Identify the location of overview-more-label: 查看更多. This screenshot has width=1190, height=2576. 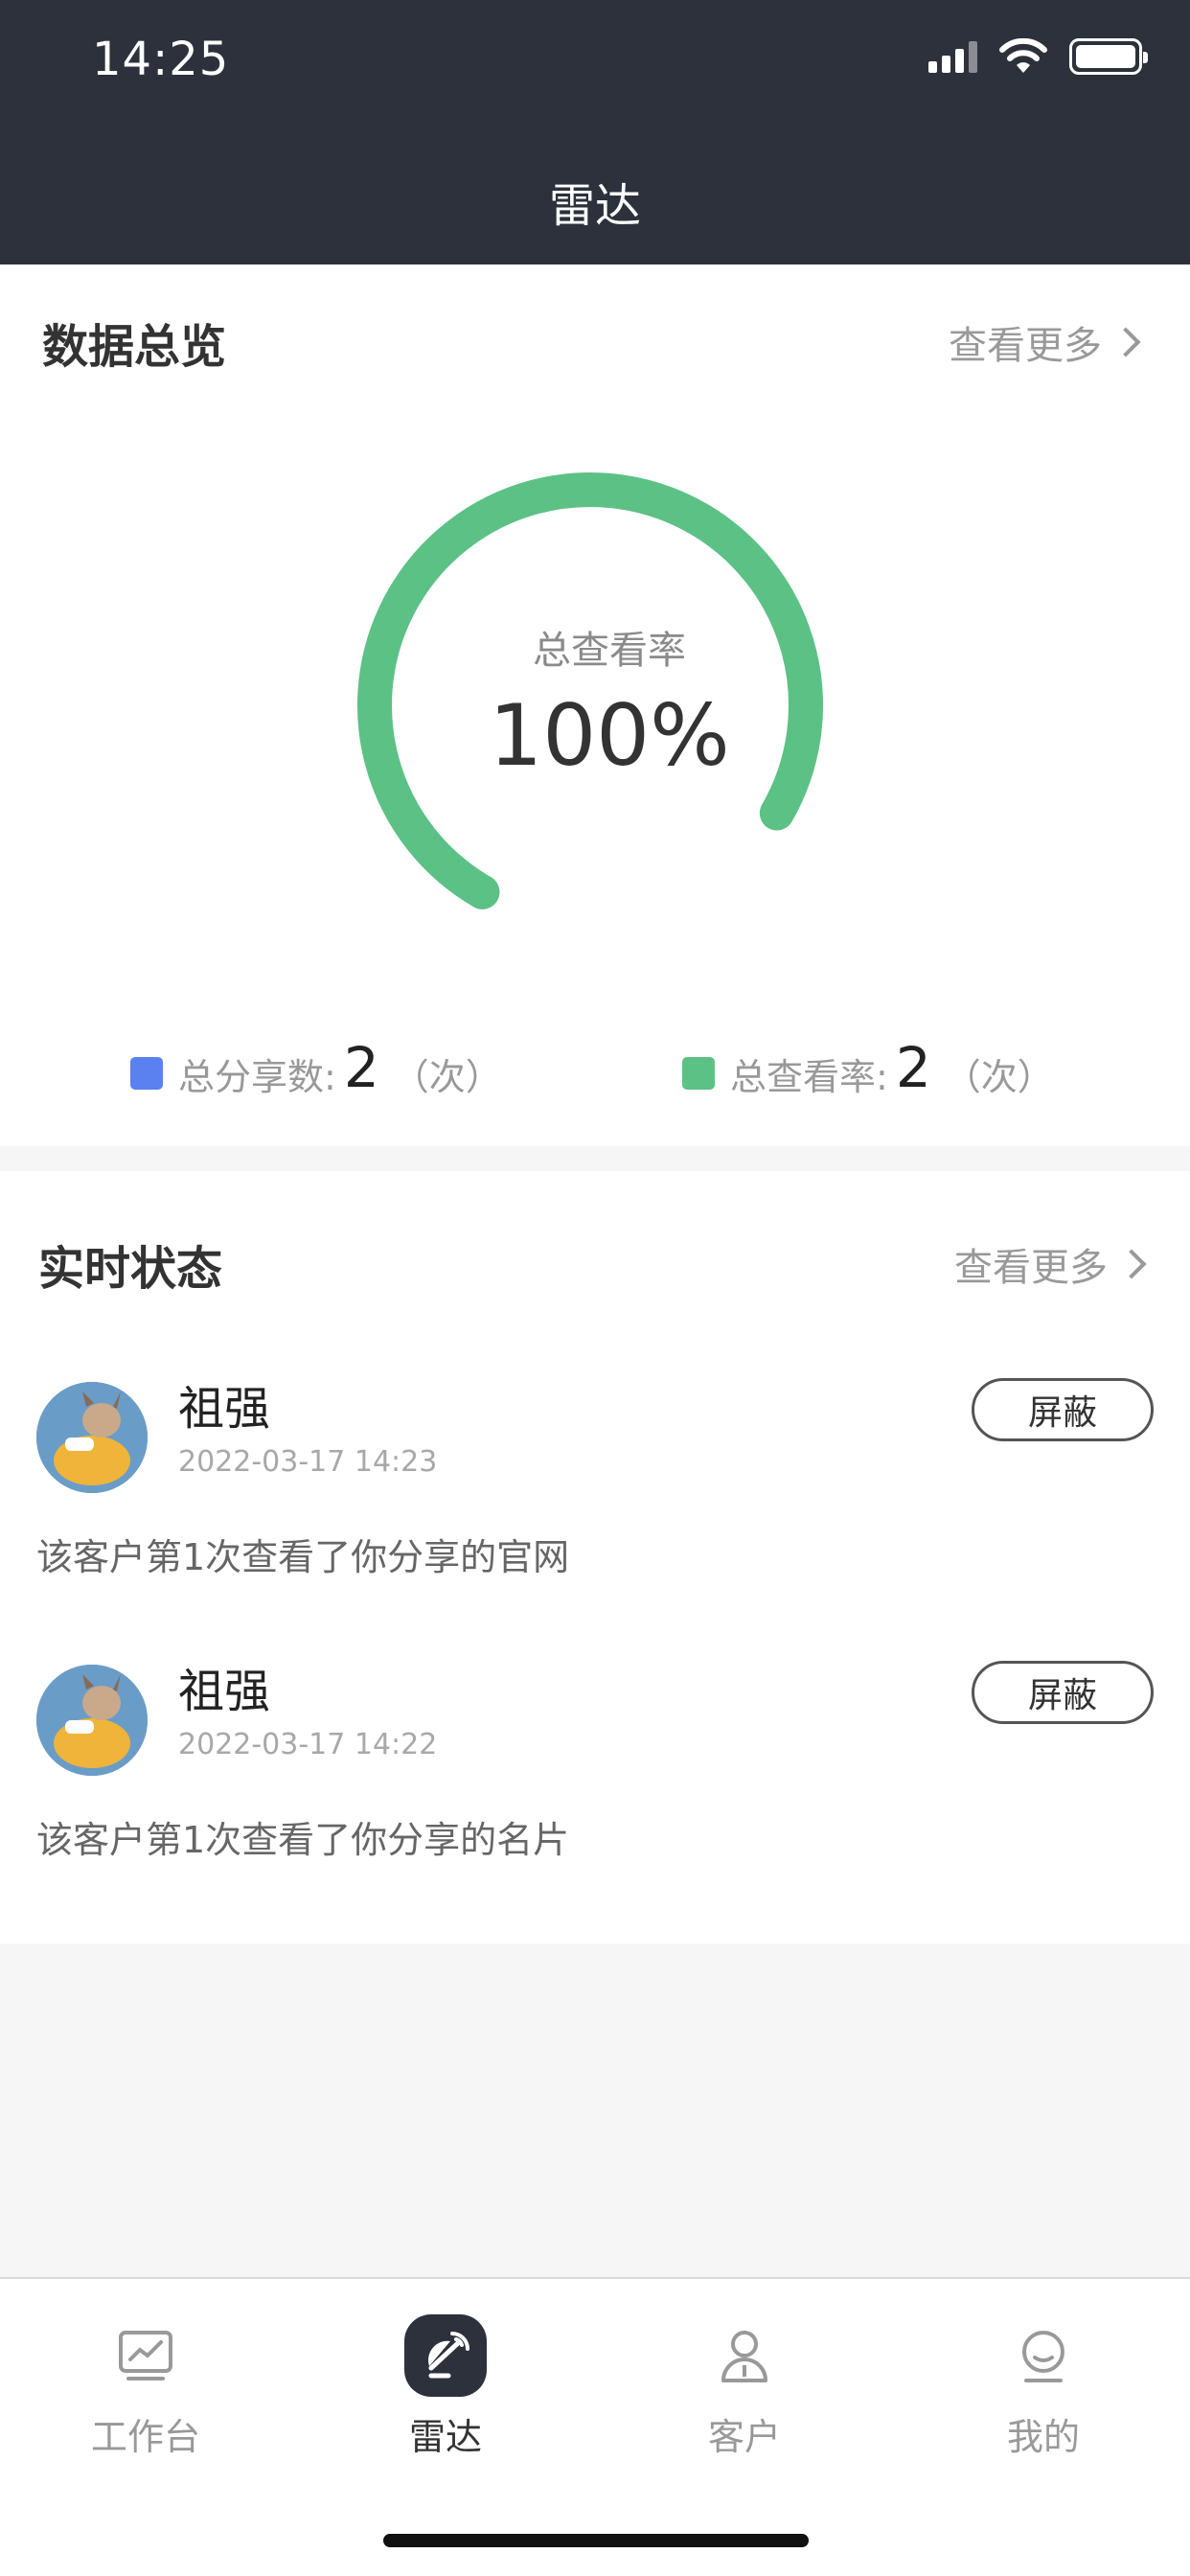
(1026, 346).